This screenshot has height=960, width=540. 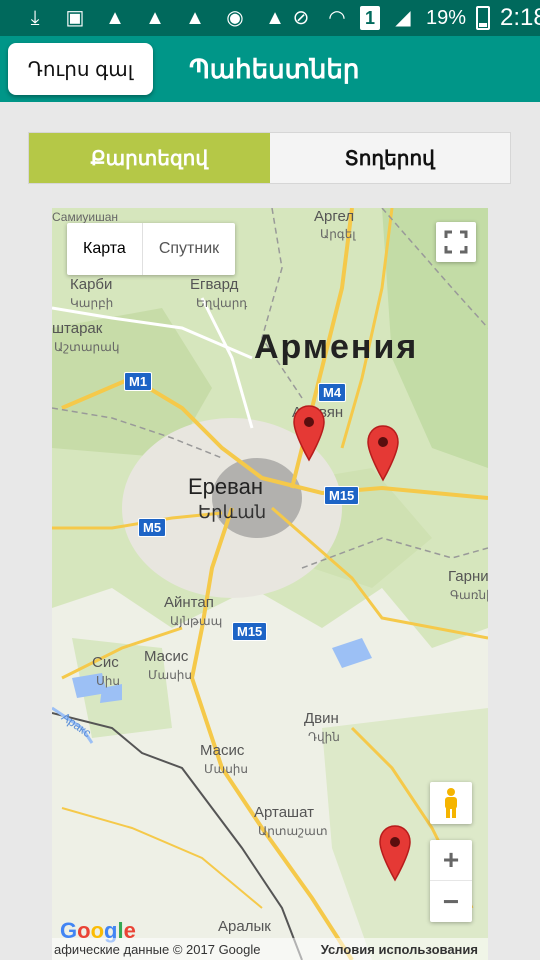 What do you see at coordinates (446, 17) in the screenshot?
I see `battery-percent: 19%` at bounding box center [446, 17].